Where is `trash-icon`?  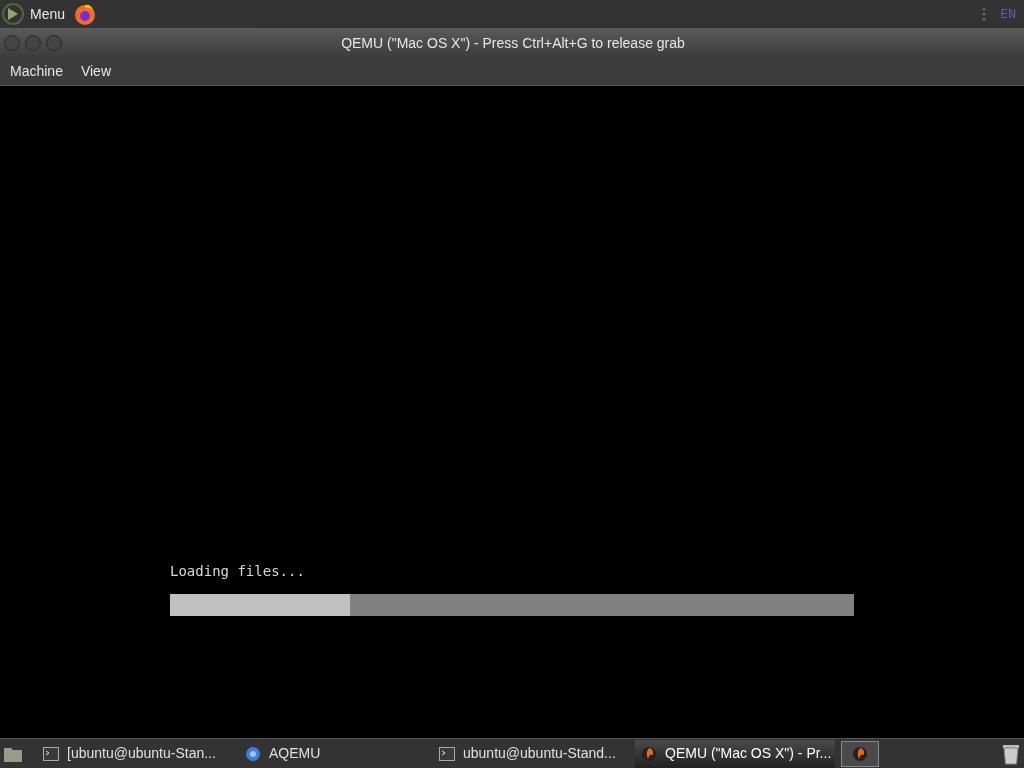
trash-icon is located at coordinates (1011, 753).